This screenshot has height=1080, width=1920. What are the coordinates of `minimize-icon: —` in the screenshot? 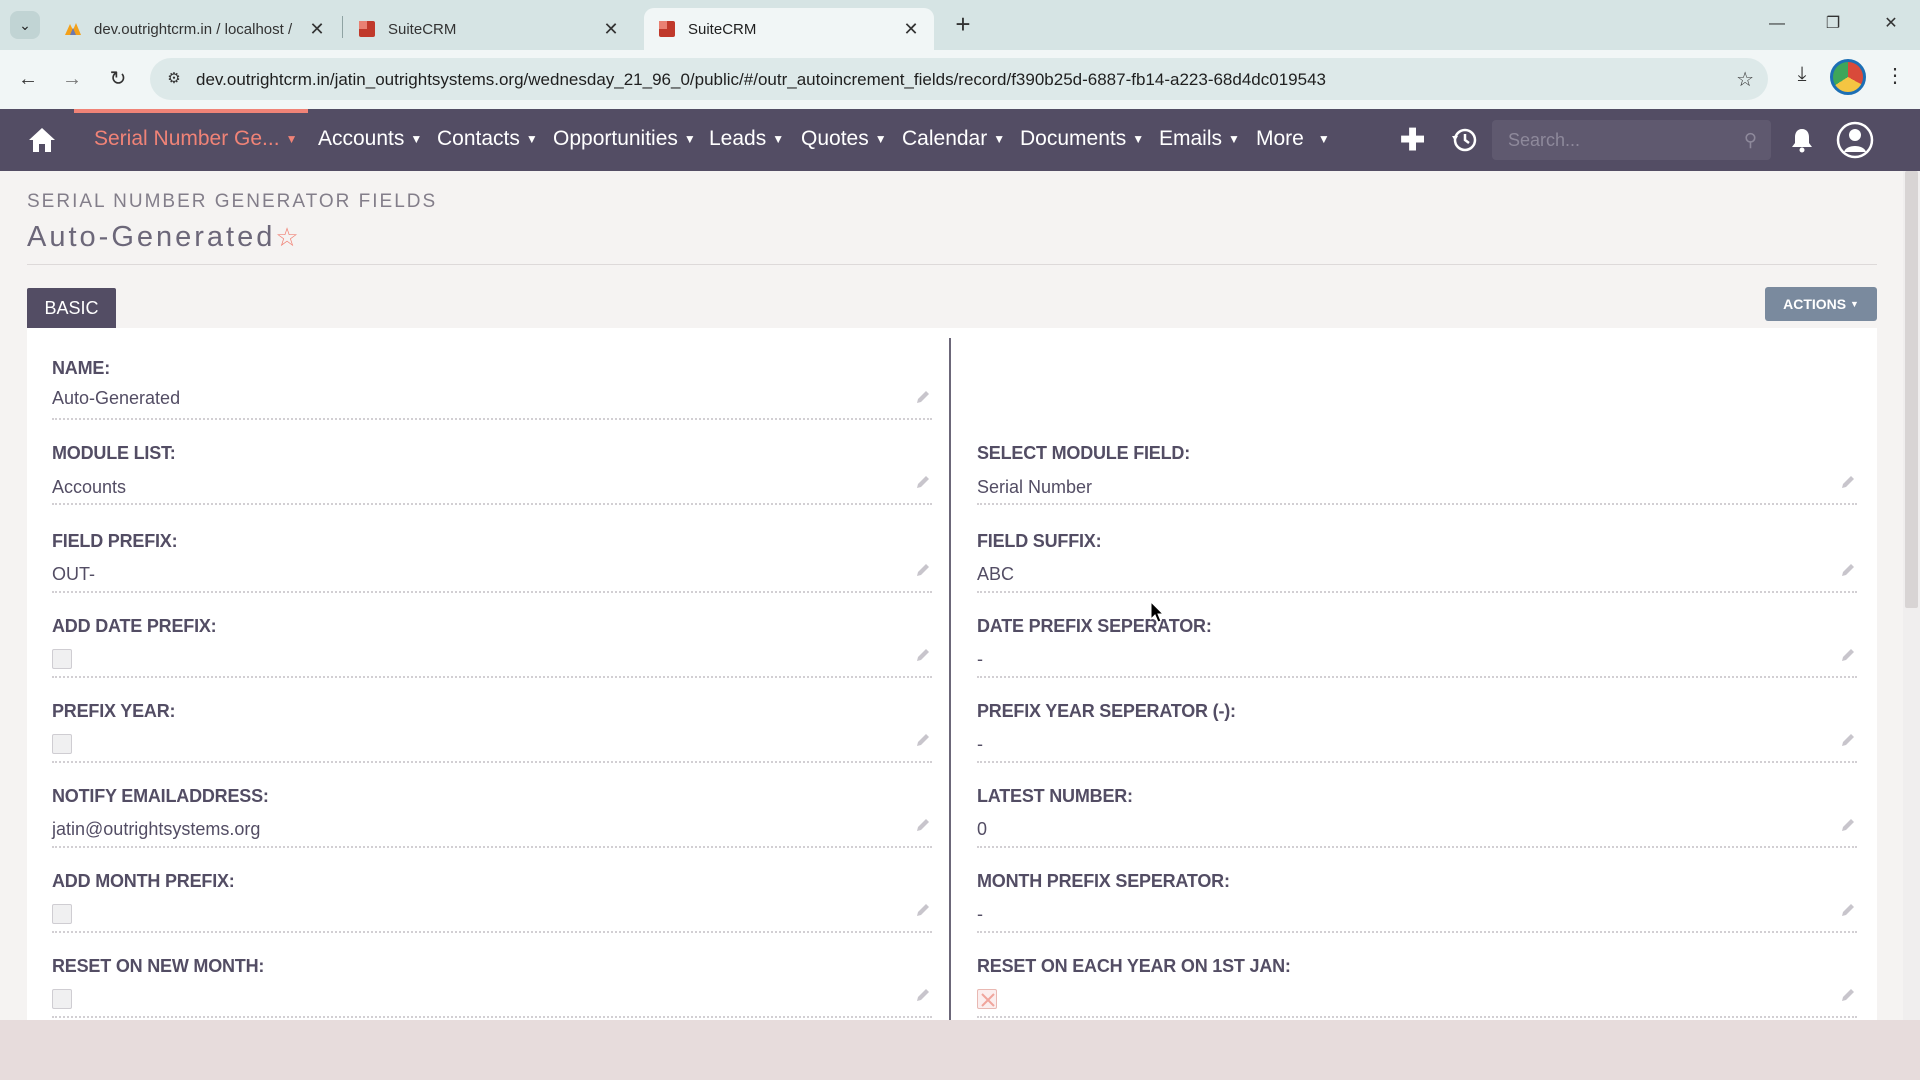 It's located at (1777, 24).